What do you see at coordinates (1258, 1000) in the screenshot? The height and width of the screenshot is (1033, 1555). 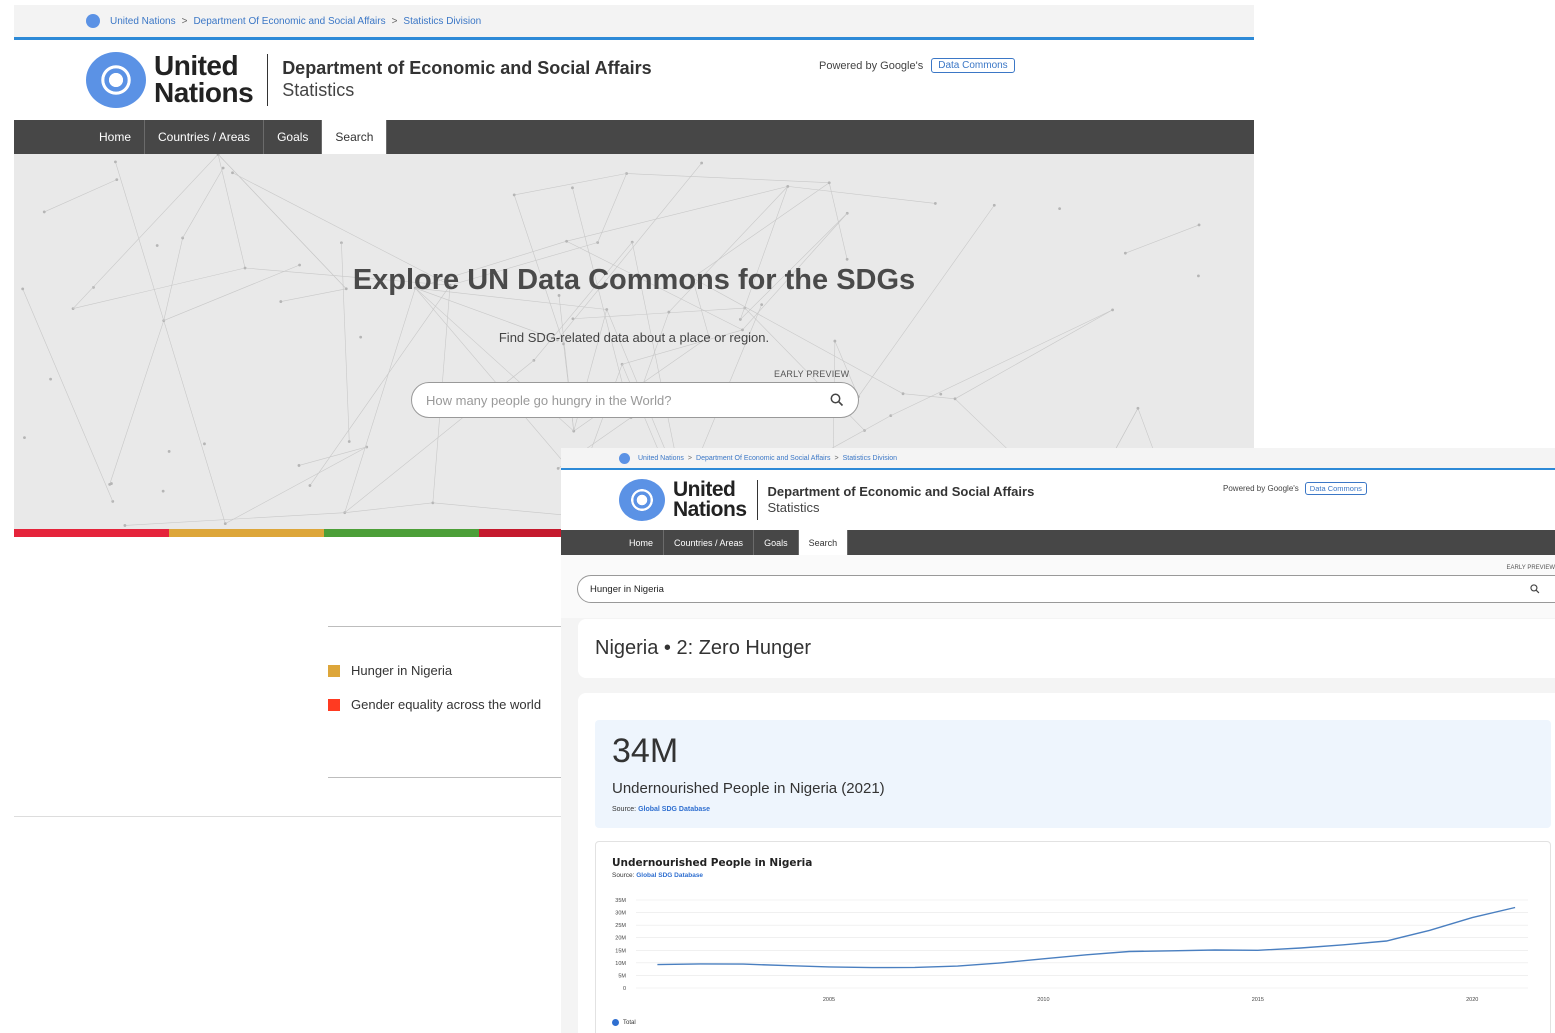 I see `x-tick-label: 2015` at bounding box center [1258, 1000].